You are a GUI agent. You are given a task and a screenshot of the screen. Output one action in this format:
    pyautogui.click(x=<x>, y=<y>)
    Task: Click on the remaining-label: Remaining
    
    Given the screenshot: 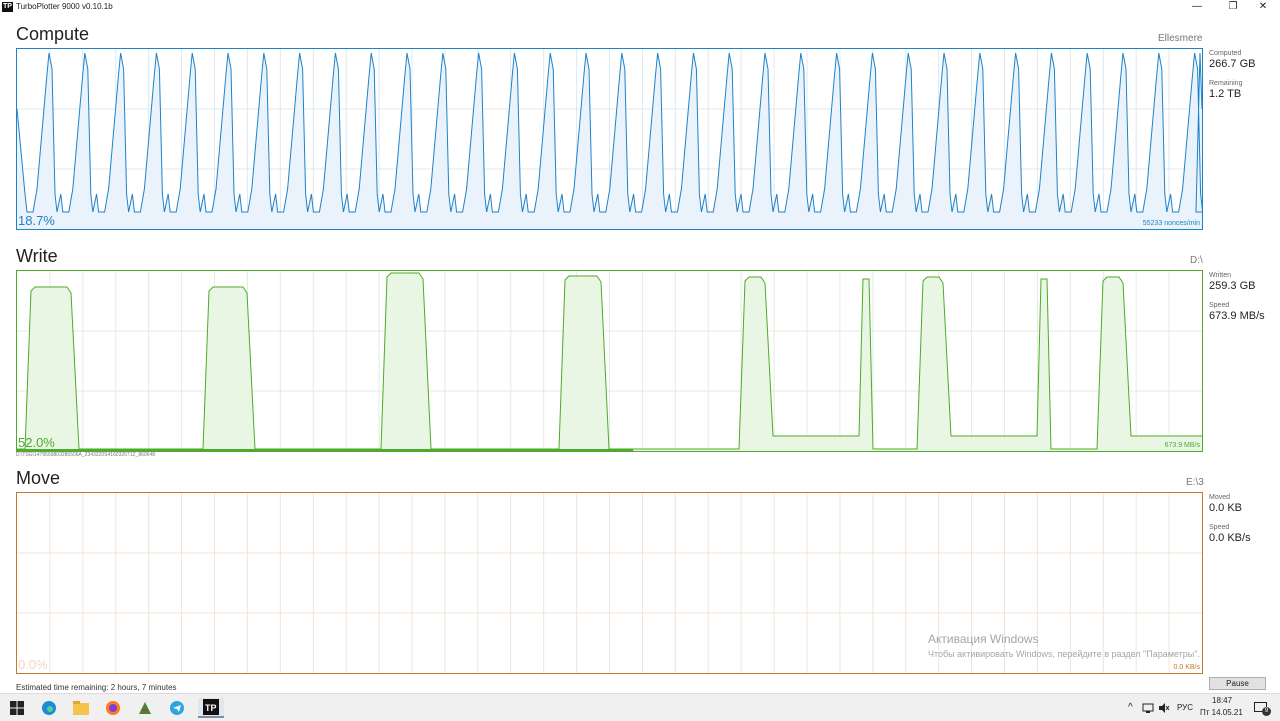 What is the action you would take?
    pyautogui.click(x=1226, y=83)
    